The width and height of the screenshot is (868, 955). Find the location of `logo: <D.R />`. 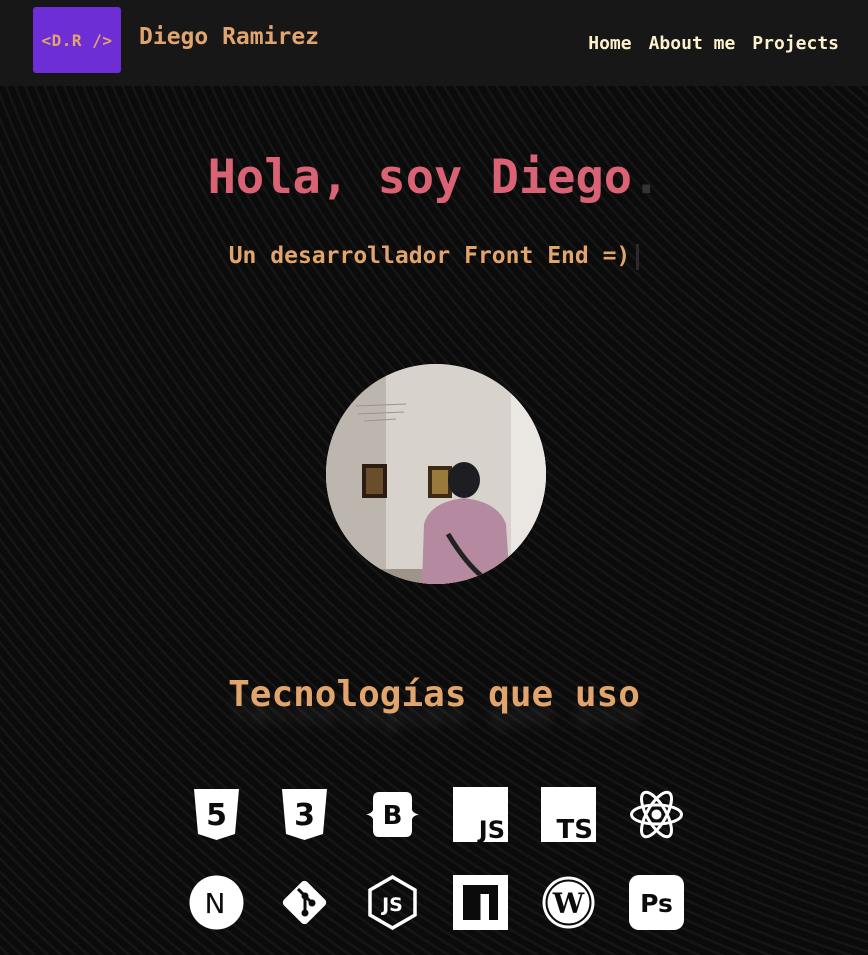

logo: <D.R /> is located at coordinates (77, 40).